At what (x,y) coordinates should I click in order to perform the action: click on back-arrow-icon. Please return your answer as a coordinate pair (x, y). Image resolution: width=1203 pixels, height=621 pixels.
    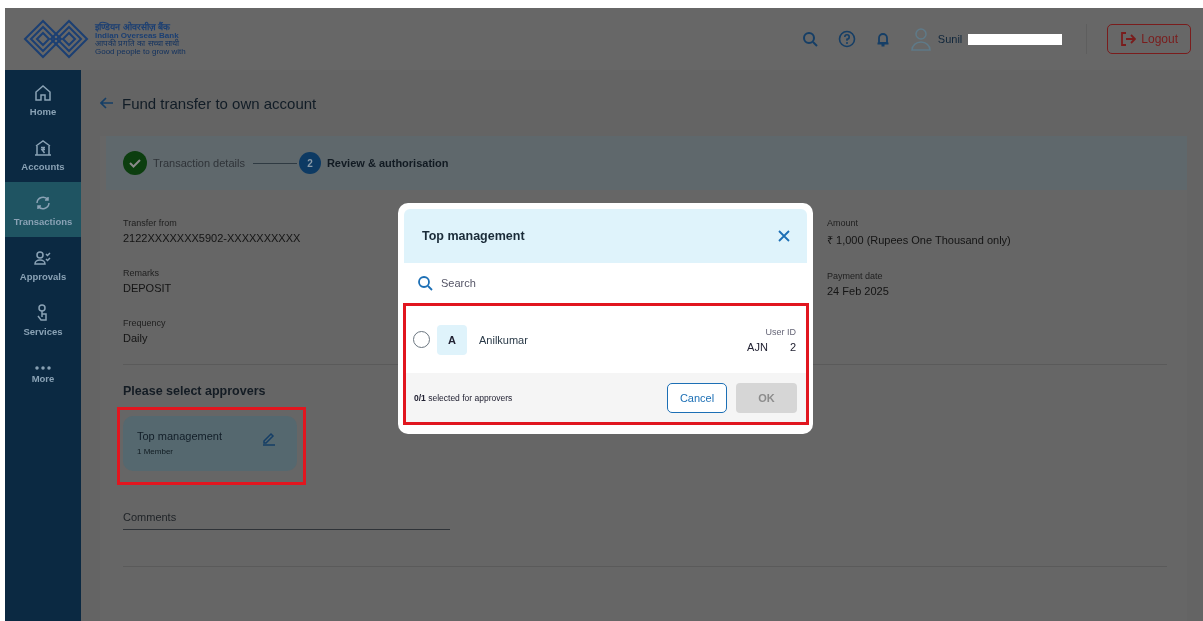
    Looking at the image, I should click on (107, 103).